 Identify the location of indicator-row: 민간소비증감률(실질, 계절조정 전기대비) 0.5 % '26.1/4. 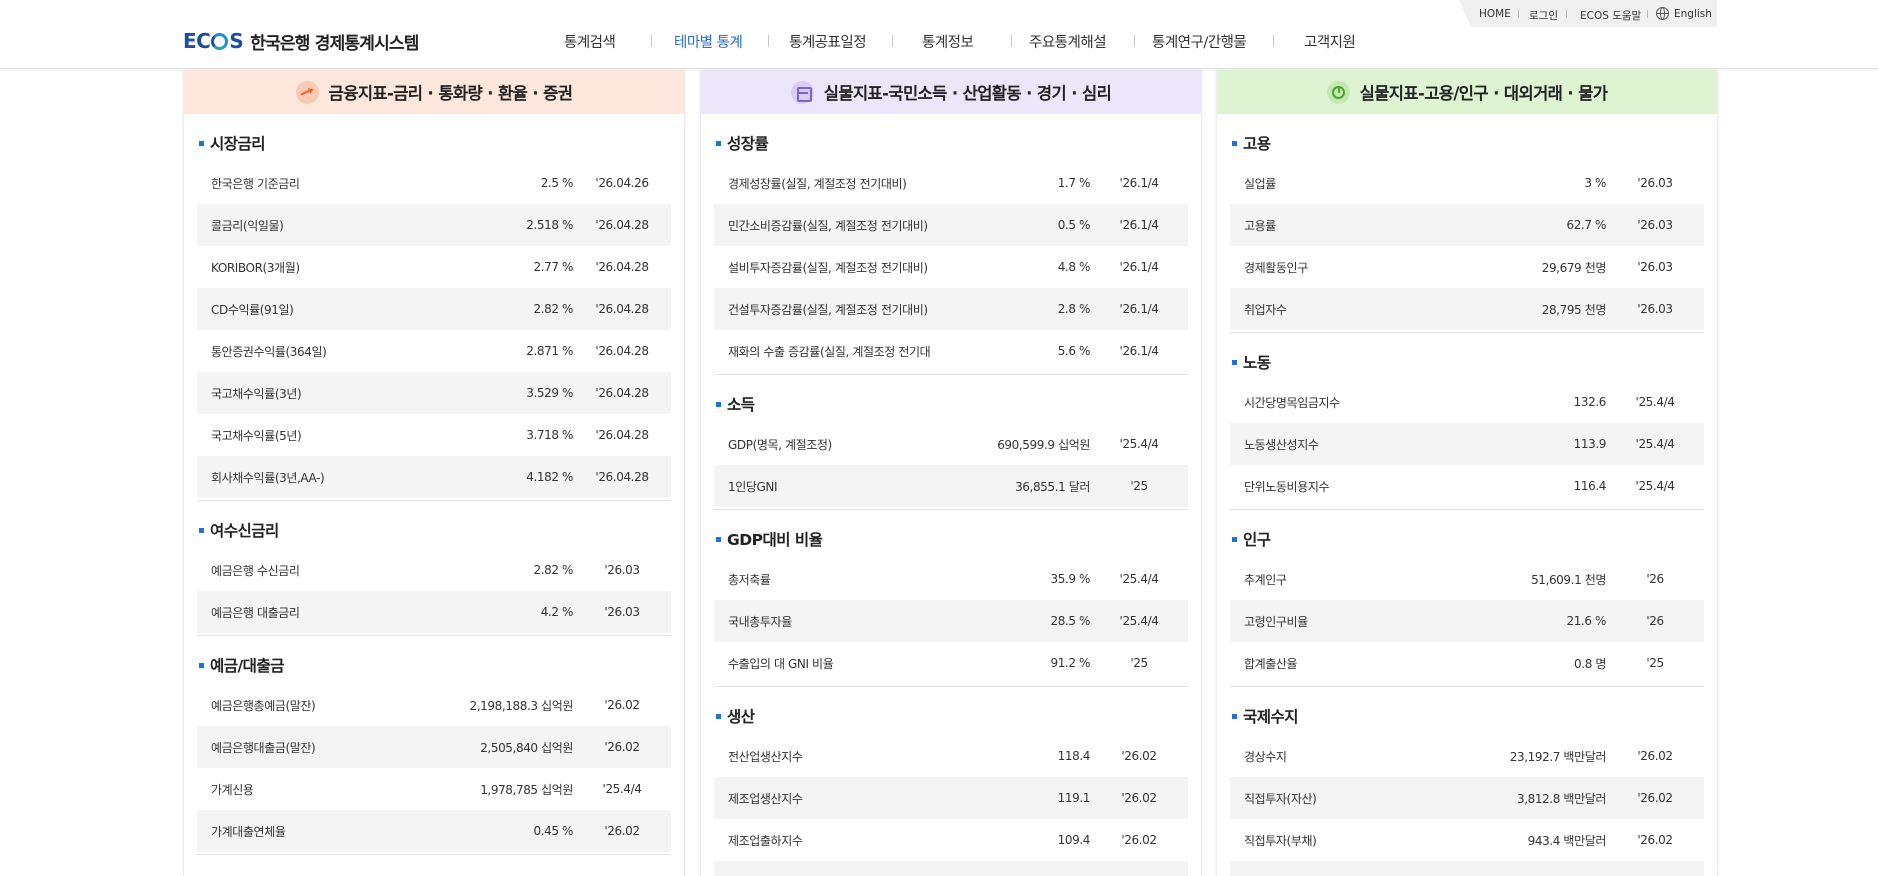
(951, 225).